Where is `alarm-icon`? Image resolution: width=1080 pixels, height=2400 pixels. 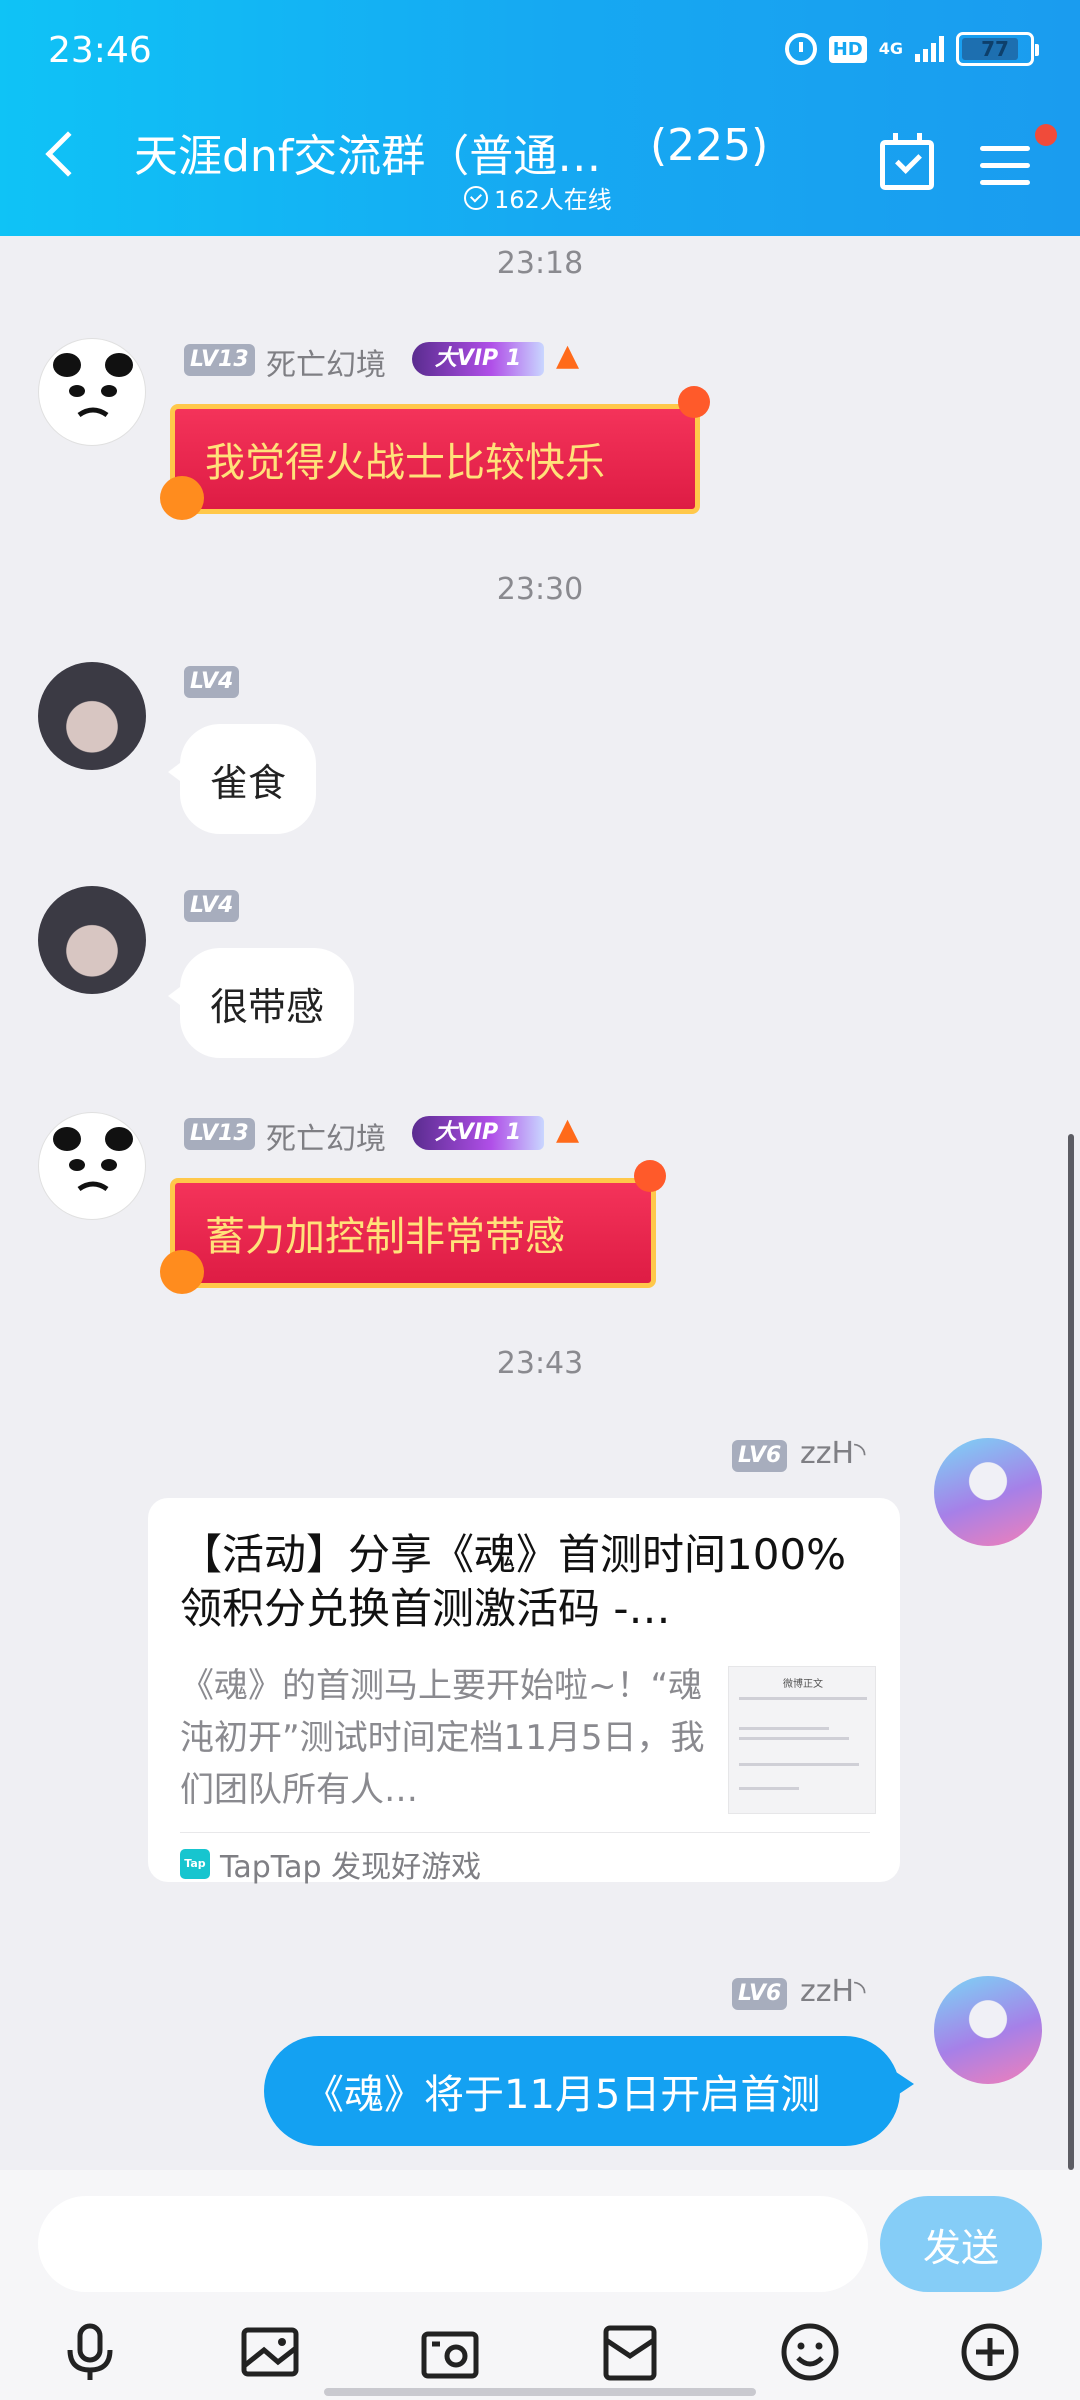 alarm-icon is located at coordinates (800, 49).